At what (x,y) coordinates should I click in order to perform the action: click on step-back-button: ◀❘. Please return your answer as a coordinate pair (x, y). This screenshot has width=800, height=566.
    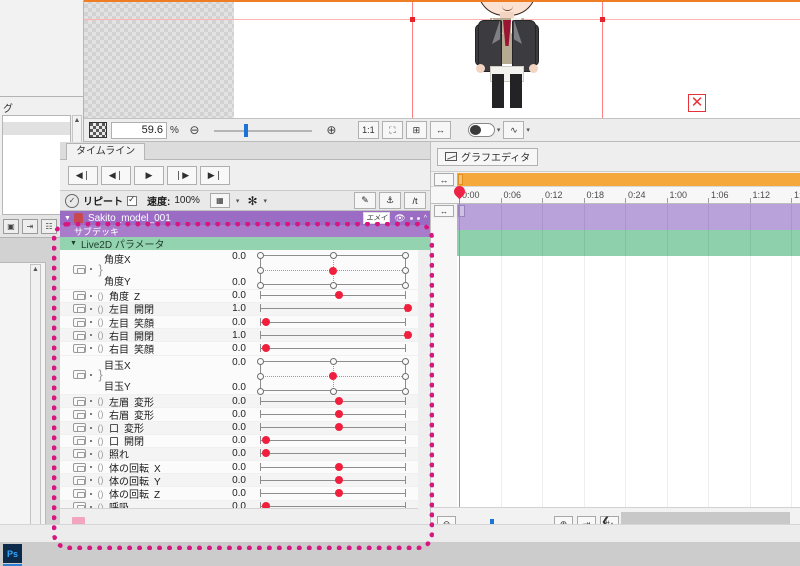
    Looking at the image, I should click on (116, 175).